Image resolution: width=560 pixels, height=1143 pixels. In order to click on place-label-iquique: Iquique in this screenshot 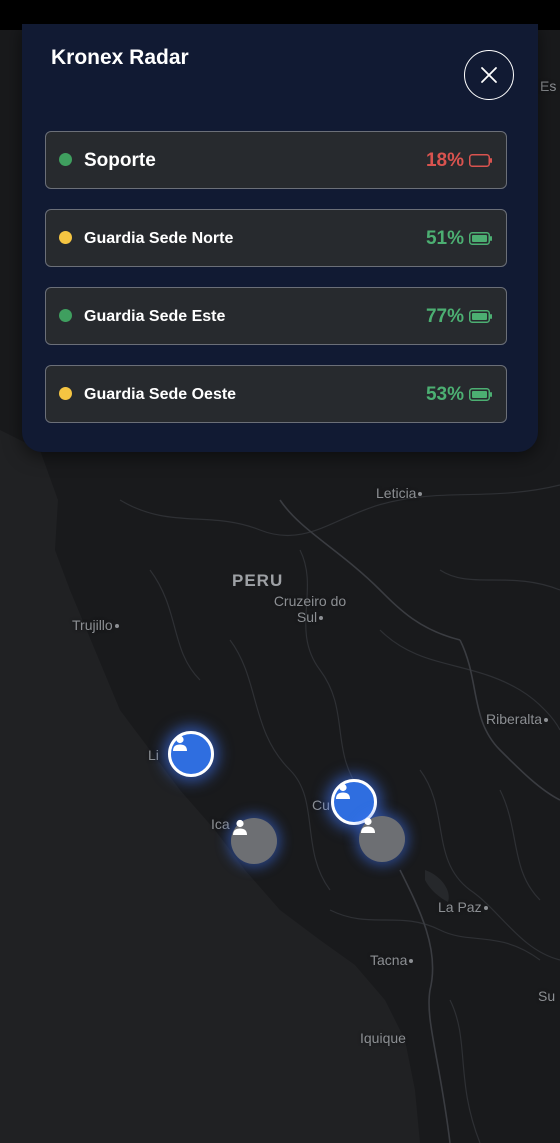, I will do `click(383, 1038)`.